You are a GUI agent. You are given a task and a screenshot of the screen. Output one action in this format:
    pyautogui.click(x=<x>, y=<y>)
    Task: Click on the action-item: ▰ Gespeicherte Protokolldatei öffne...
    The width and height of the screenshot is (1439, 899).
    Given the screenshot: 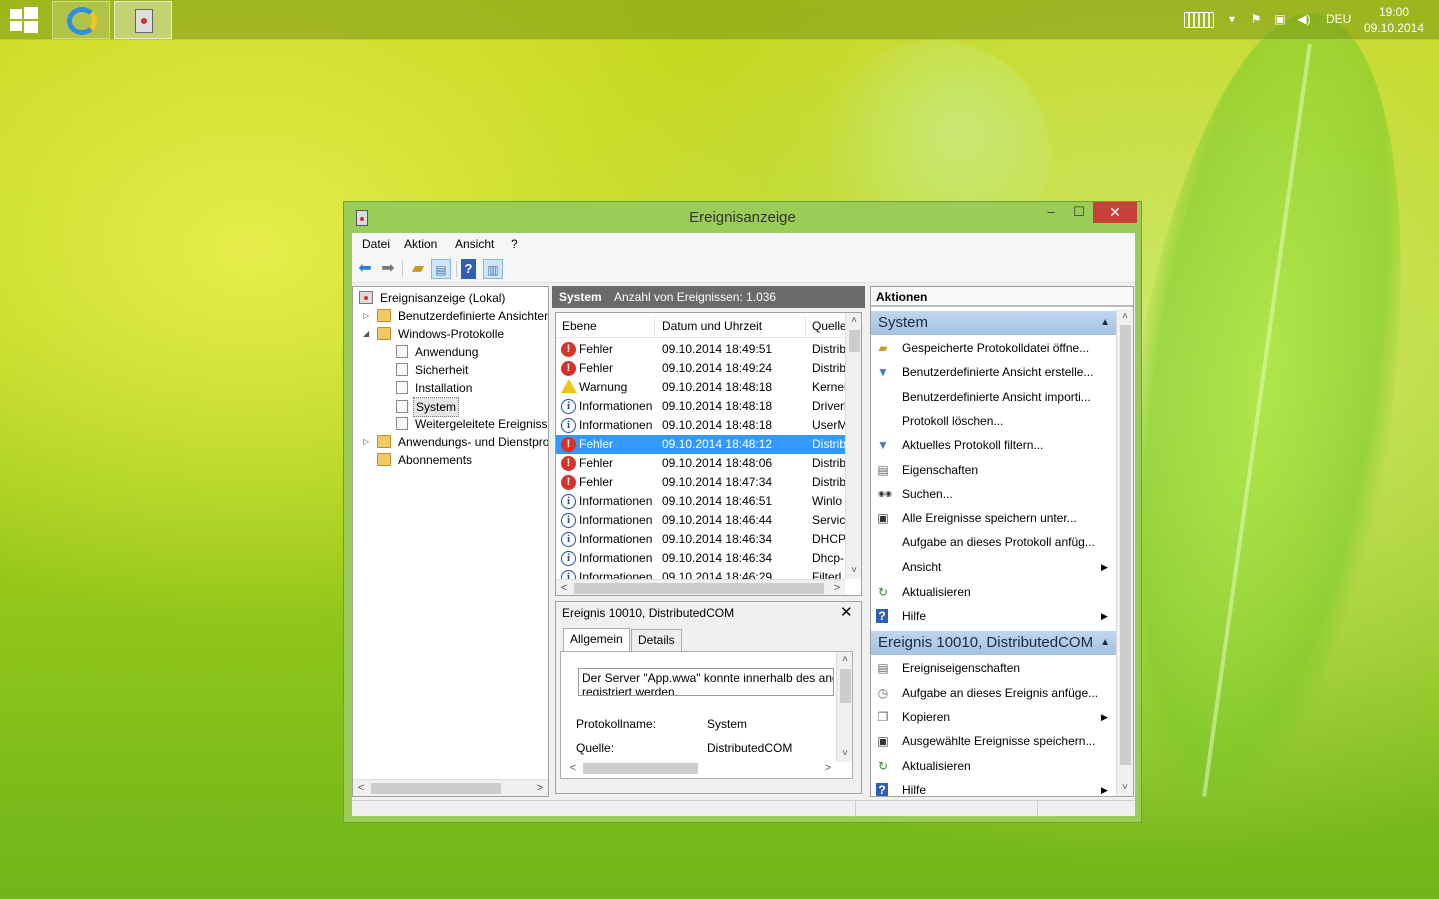 What is the action you would take?
    pyautogui.click(x=993, y=348)
    